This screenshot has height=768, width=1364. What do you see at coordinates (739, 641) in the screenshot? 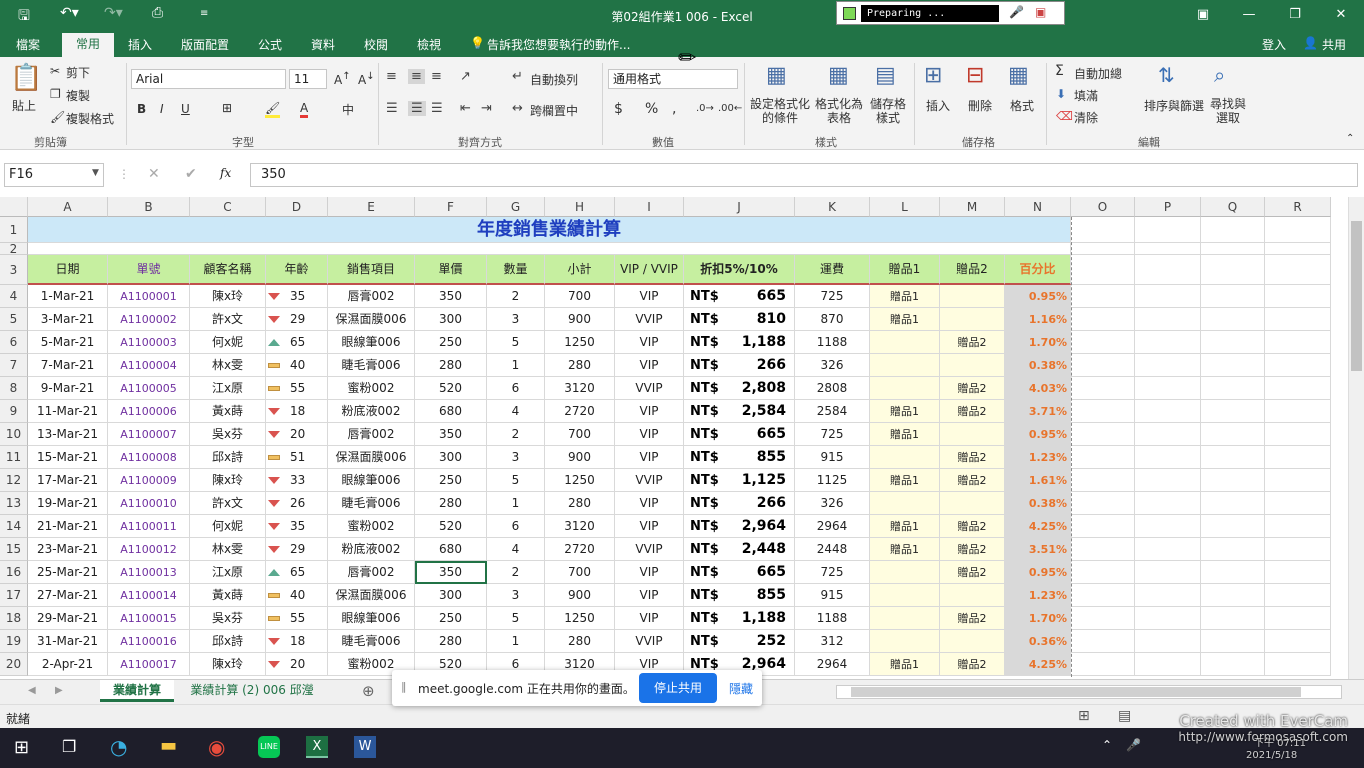
I see `discount-cell: NT$ 252` at bounding box center [739, 641].